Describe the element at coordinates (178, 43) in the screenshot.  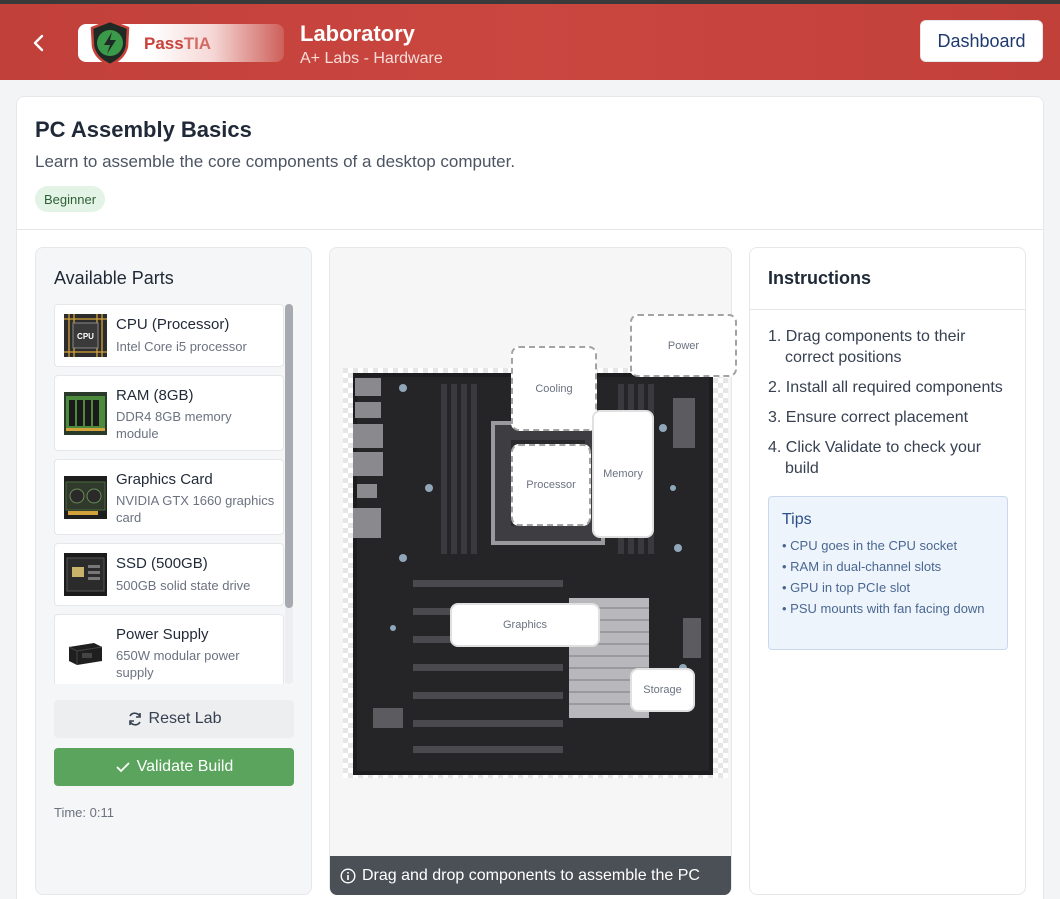
I see `logo-text: PassTIA` at that location.